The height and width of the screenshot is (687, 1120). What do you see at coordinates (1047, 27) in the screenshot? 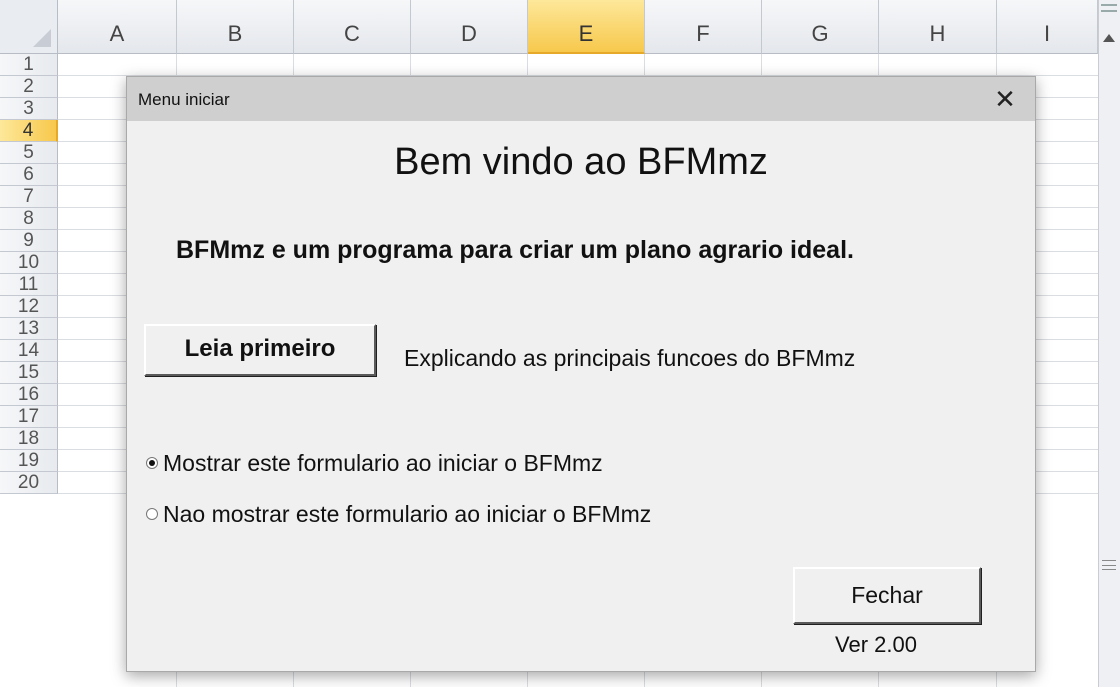
I see `column-header-i: I` at bounding box center [1047, 27].